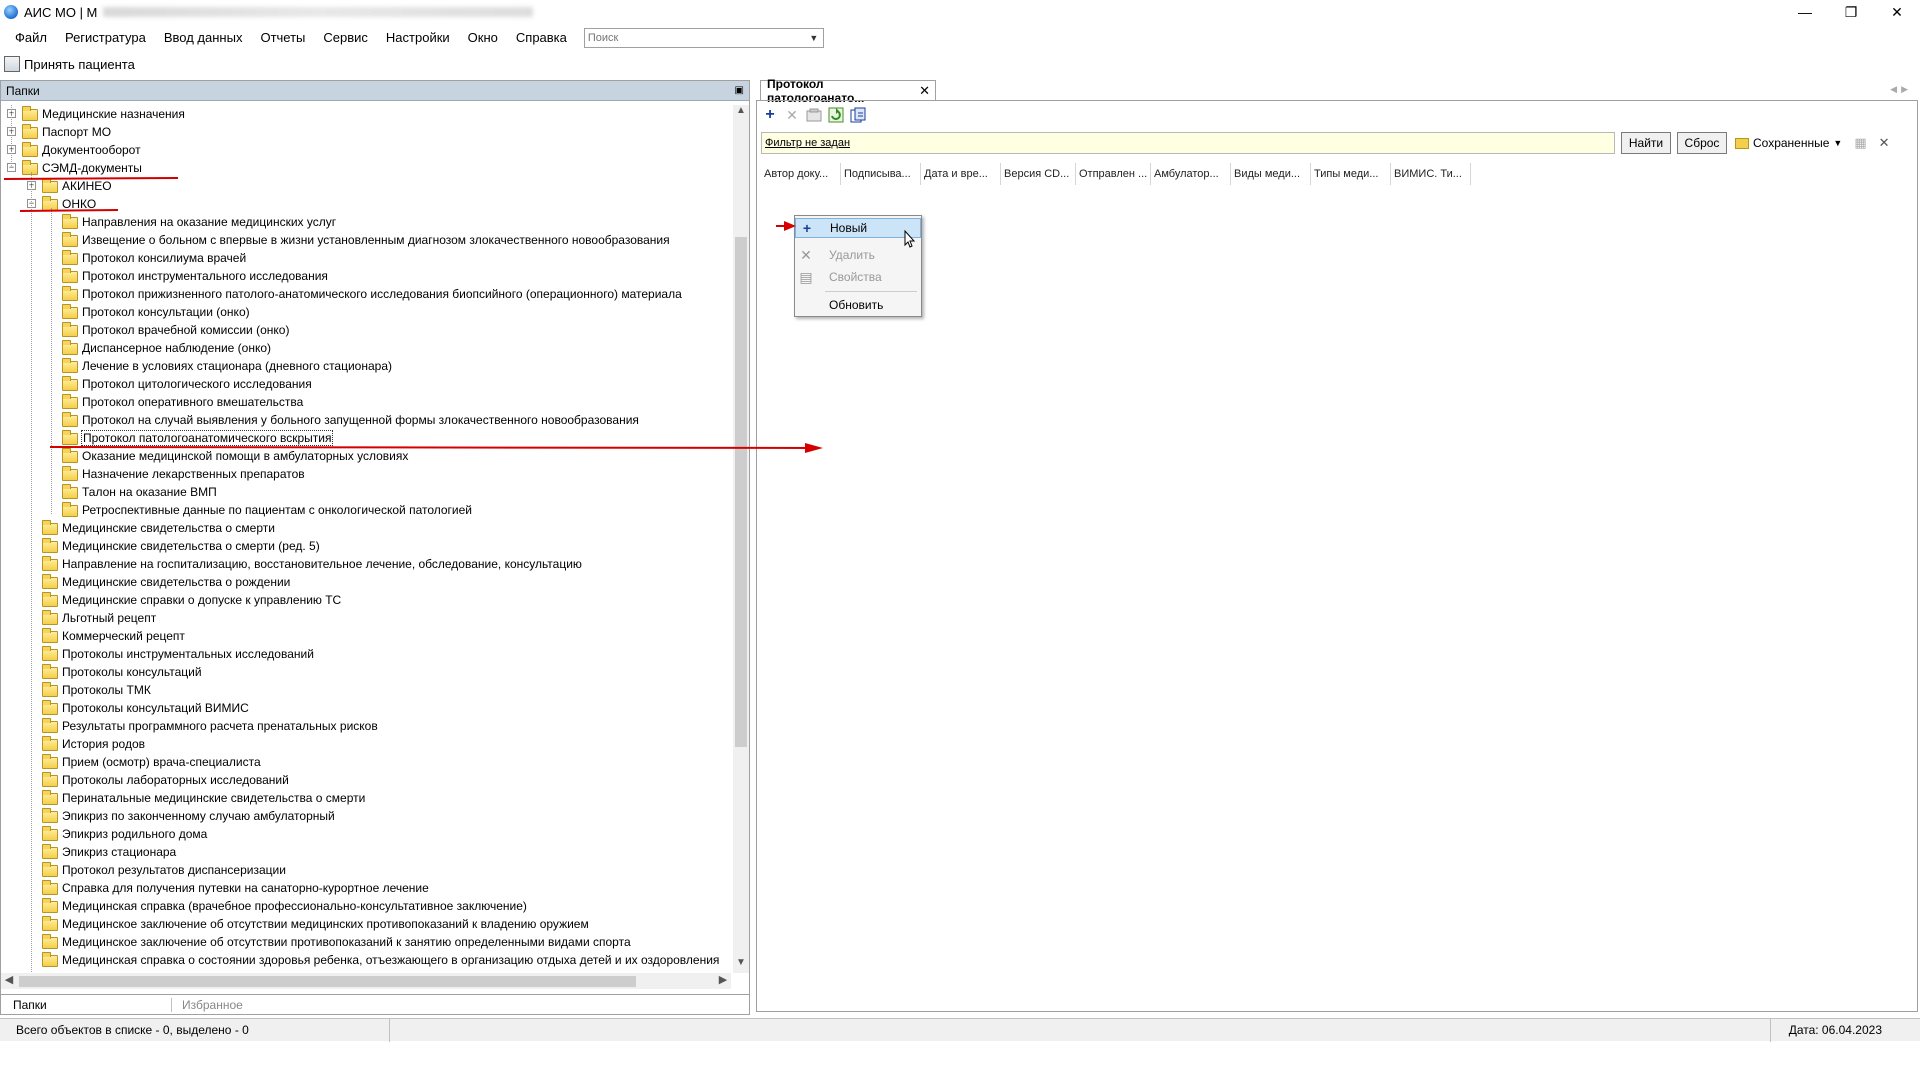  Describe the element at coordinates (366, 348) in the screenshot. I see `tree-item: Диспансерное наблюдение (онко)` at that location.